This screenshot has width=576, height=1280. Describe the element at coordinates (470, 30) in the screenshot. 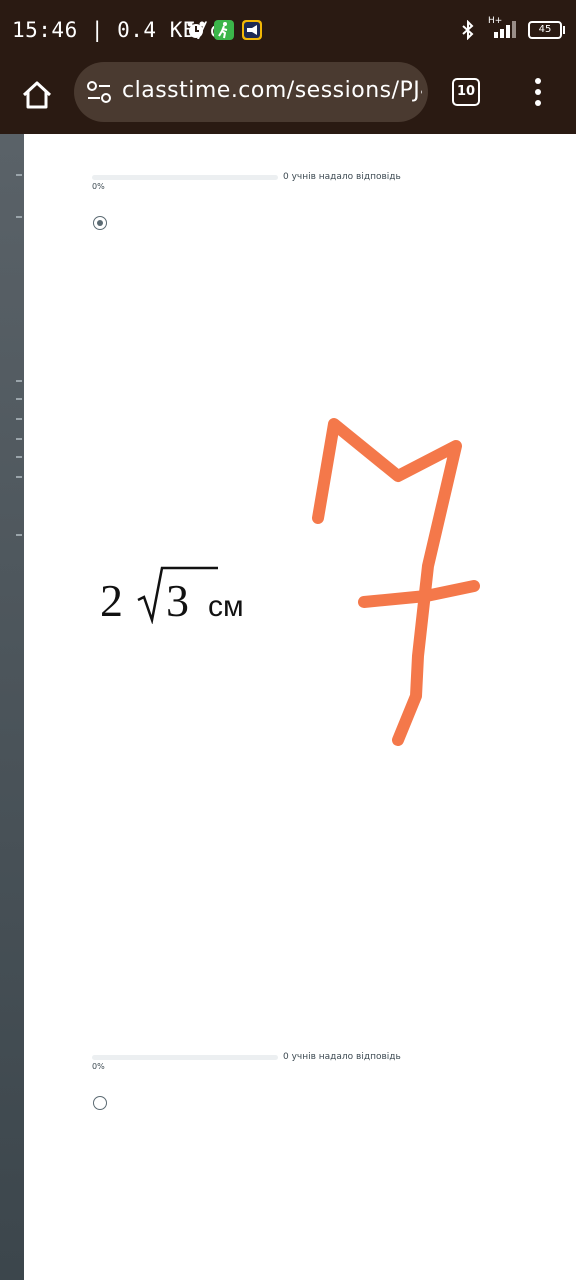

I see `bluetooth-icon` at that location.